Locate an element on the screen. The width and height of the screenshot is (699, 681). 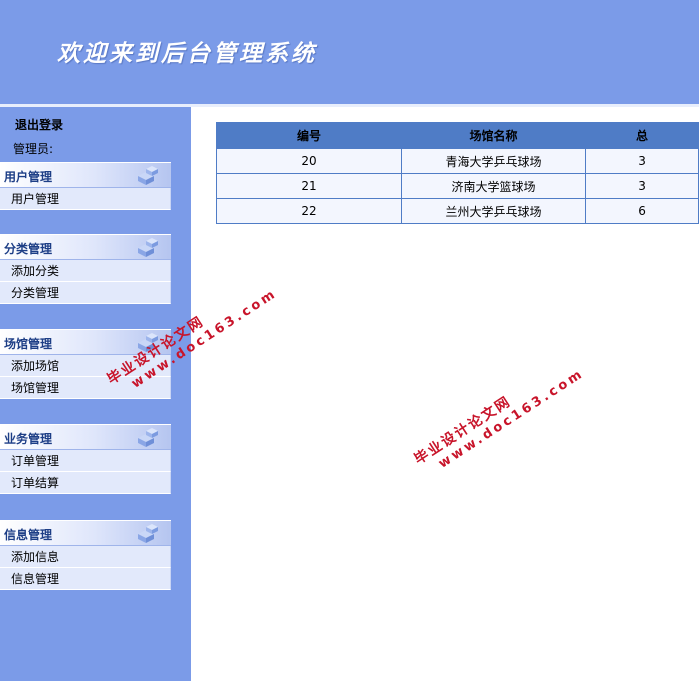
menu-group-venues: 场馆管理 添加场馆 场馆管理 is located at coordinates (85, 364).